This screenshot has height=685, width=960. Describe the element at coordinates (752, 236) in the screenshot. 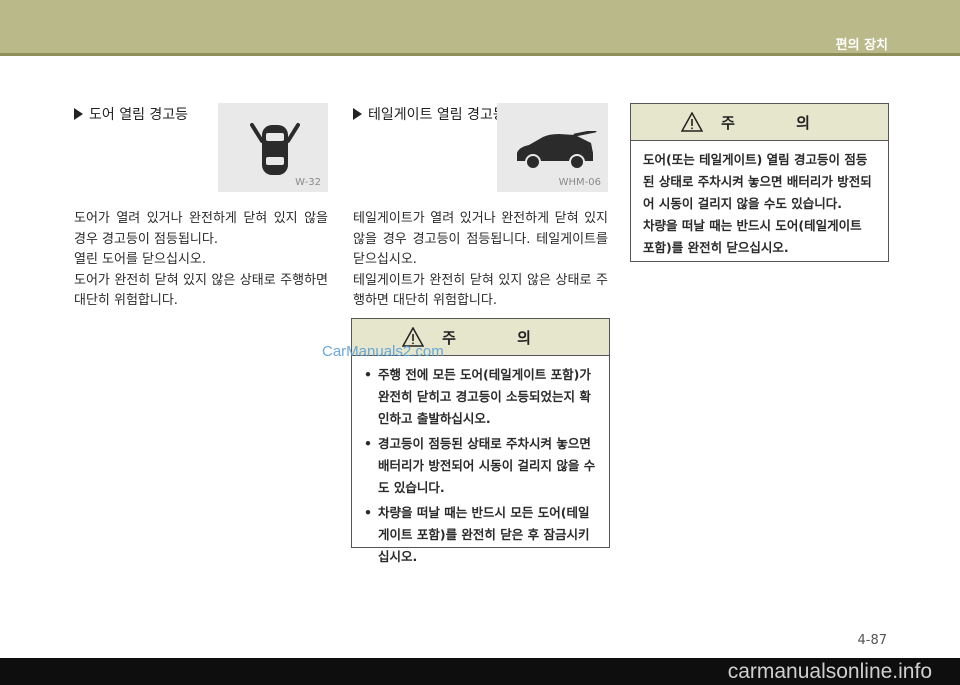

I see `caution-paragraph: 차량을 떠날 때는 반드시 도어(테일게이트 포함)를 완전히 닫으십시오.` at that location.